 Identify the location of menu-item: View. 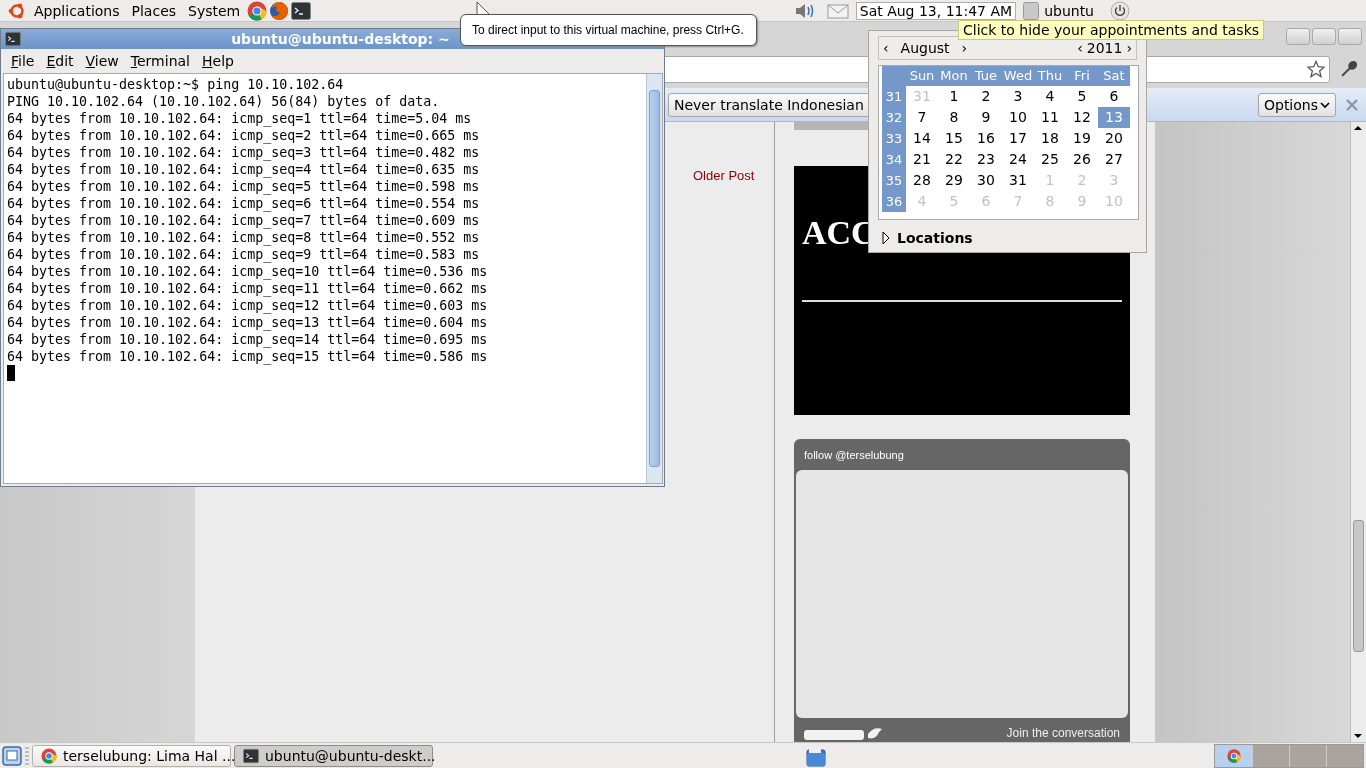
(102, 61).